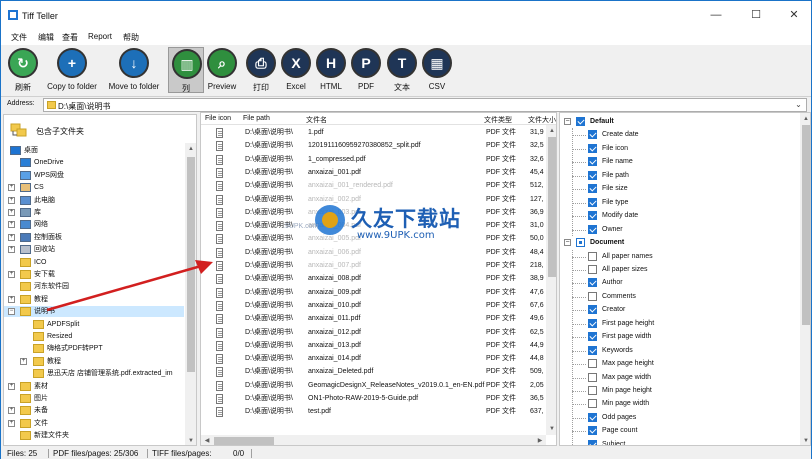  I want to click on property-item: Min page height, so click(679, 390).